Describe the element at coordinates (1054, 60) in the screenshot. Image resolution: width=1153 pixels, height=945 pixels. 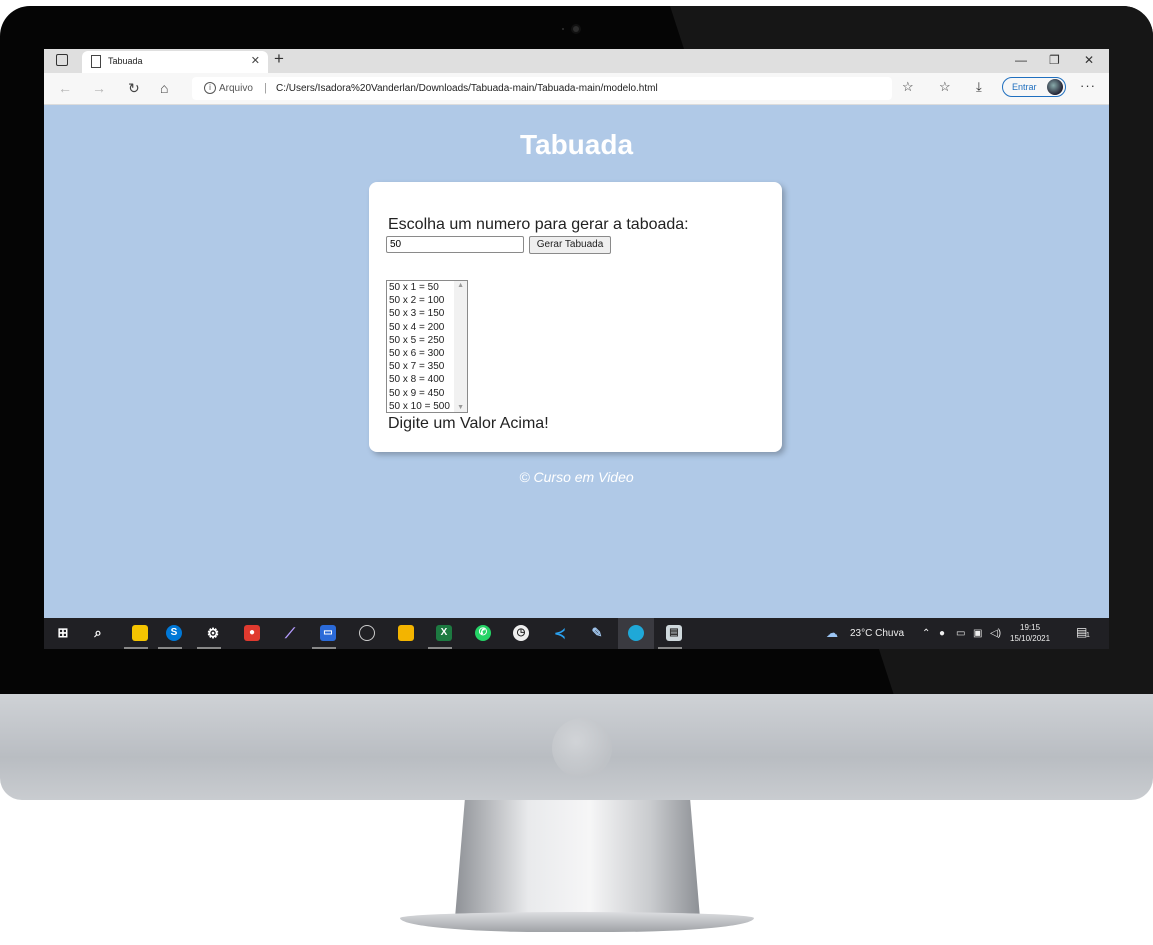
I see `restore-icon: ❐` at that location.